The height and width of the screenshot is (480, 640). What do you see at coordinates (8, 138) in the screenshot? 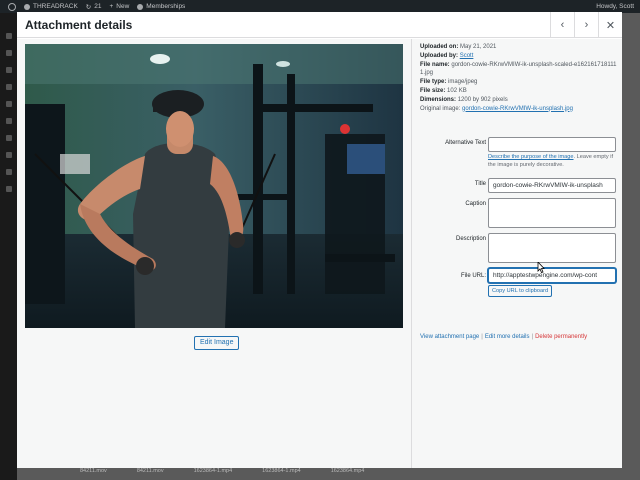
I see `plugins-icon` at bounding box center [8, 138].